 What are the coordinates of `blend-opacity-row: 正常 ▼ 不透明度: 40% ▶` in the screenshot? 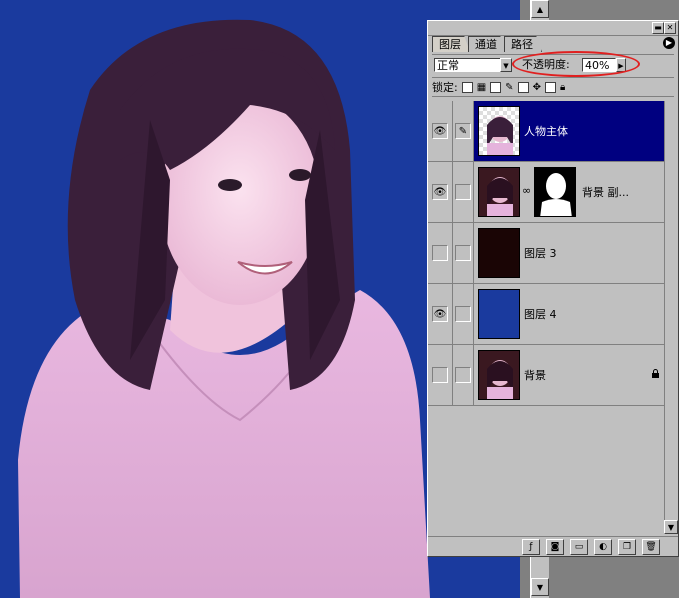 It's located at (553, 64).